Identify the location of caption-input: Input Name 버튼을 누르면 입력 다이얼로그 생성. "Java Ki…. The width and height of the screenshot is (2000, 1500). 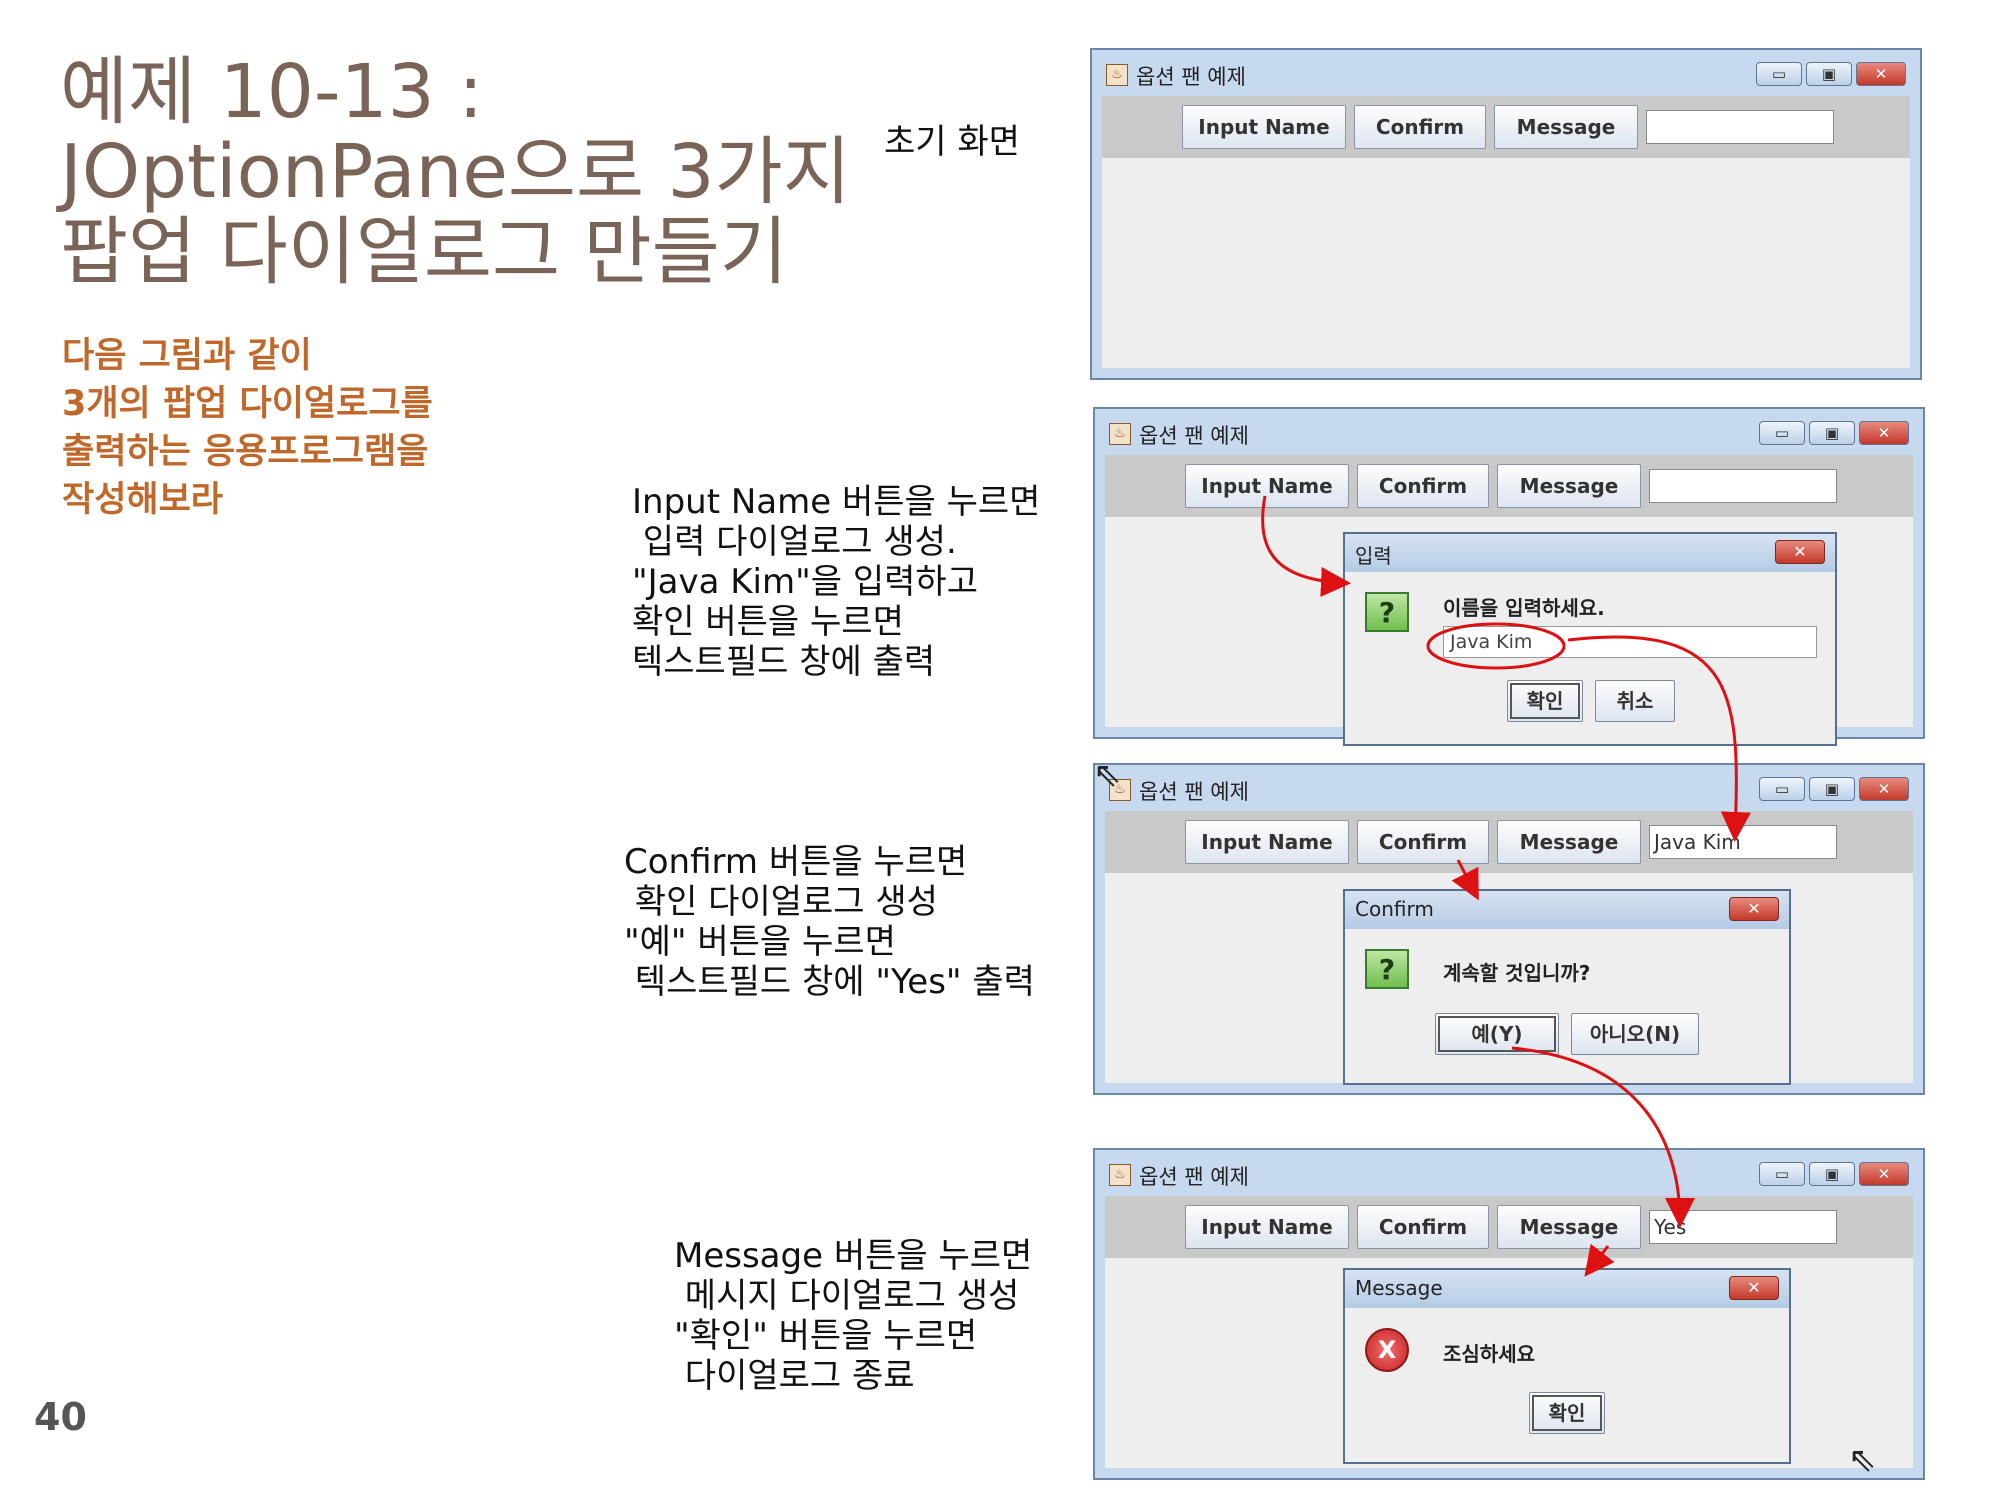
(836, 582).